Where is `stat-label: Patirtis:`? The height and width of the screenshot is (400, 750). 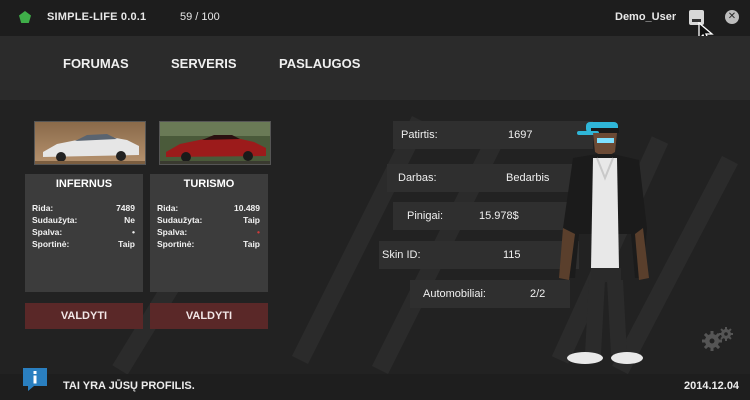
stat-label: Patirtis: is located at coordinates (419, 135).